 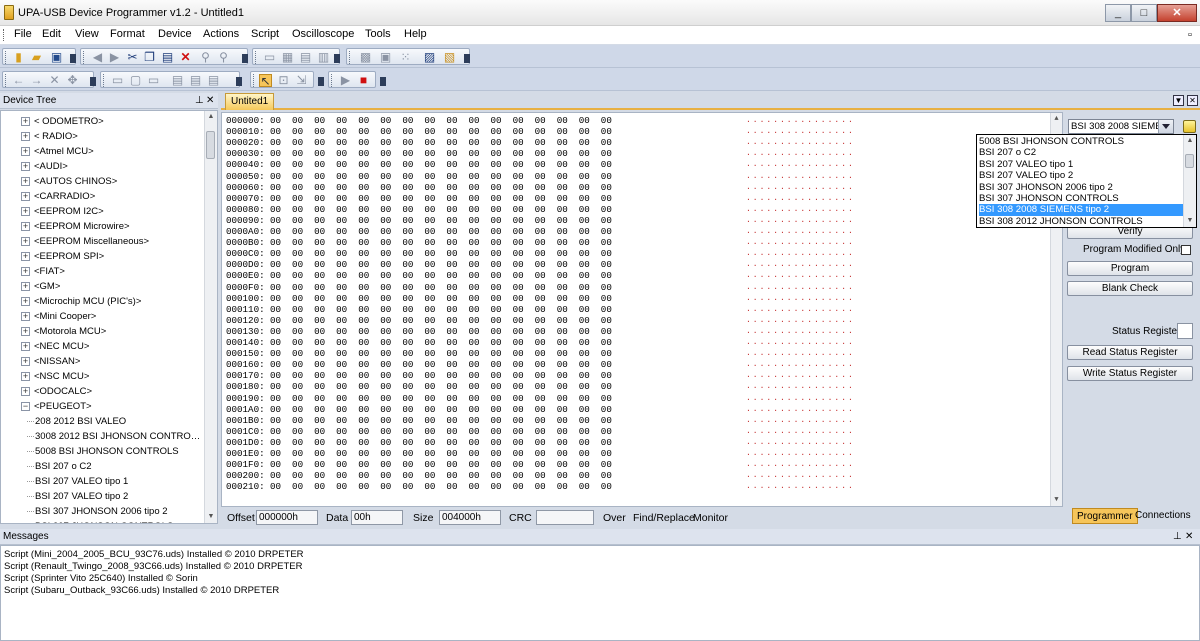 What do you see at coordinates (72, 80) in the screenshot?
I see `move-icon: ✥` at bounding box center [72, 80].